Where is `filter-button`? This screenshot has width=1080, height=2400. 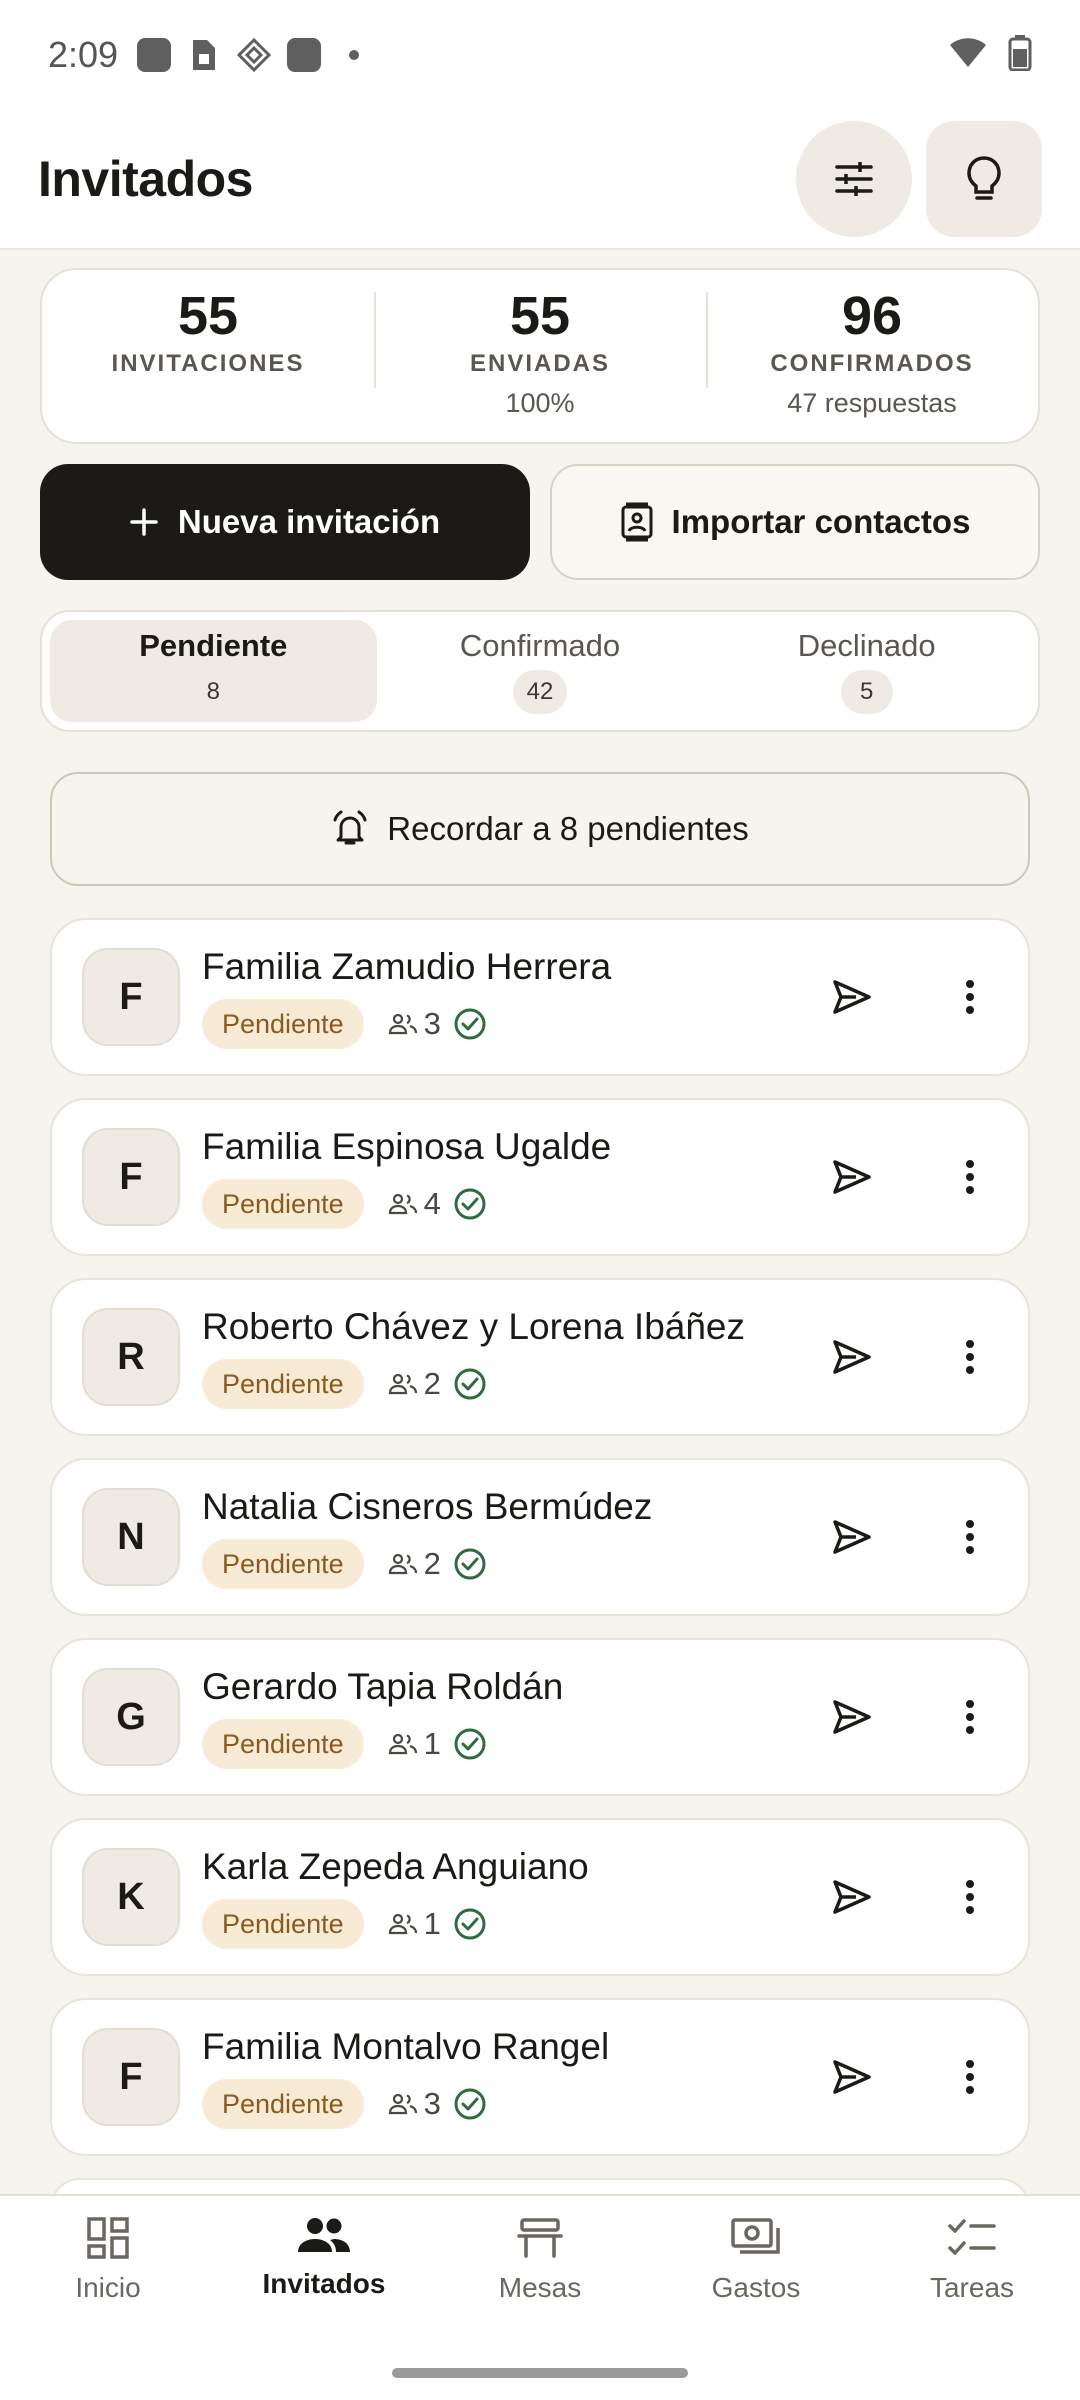 filter-button is located at coordinates (854, 179).